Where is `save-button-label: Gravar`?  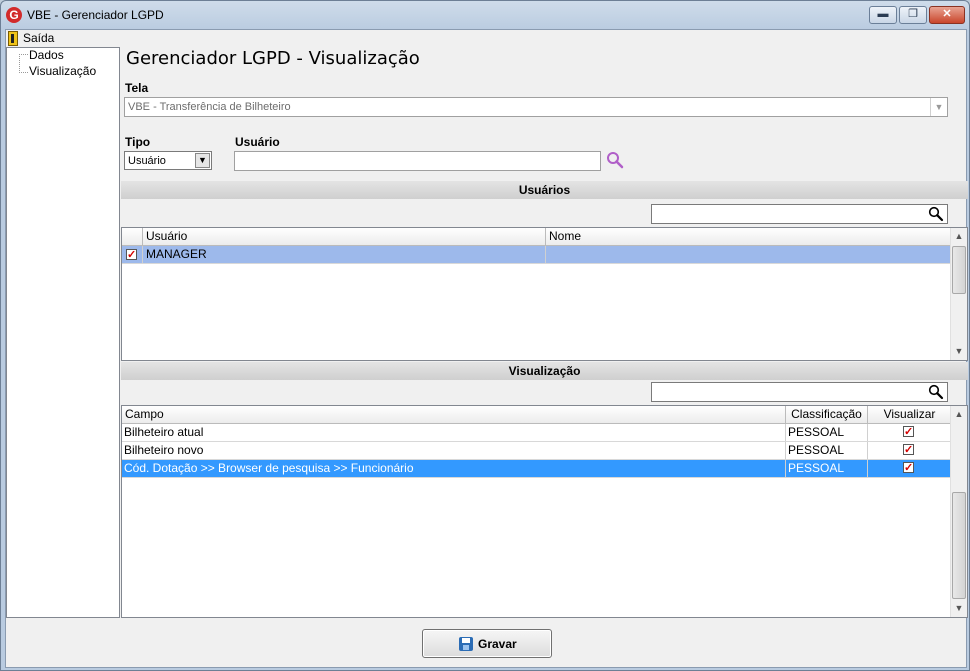 save-button-label: Gravar is located at coordinates (497, 644).